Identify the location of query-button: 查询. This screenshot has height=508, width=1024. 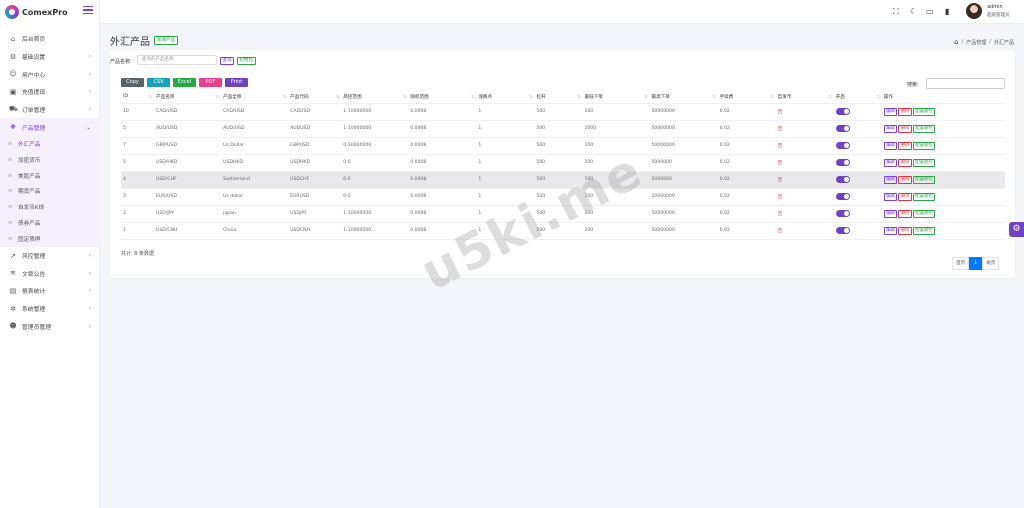
(227, 61).